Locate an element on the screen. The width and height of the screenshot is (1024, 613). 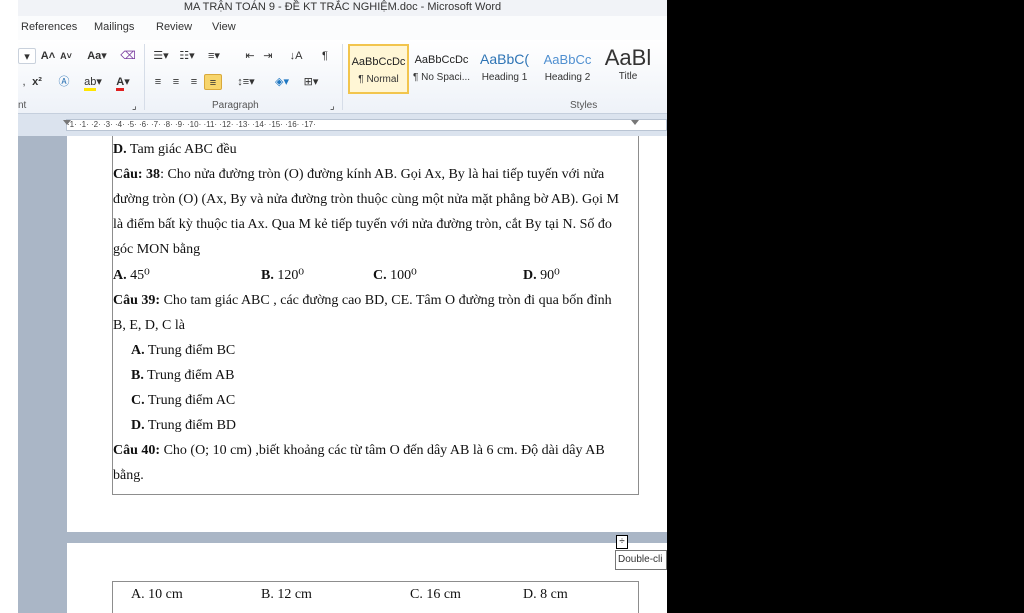
split-cursor-icon: ÷ is located at coordinates (622, 542).